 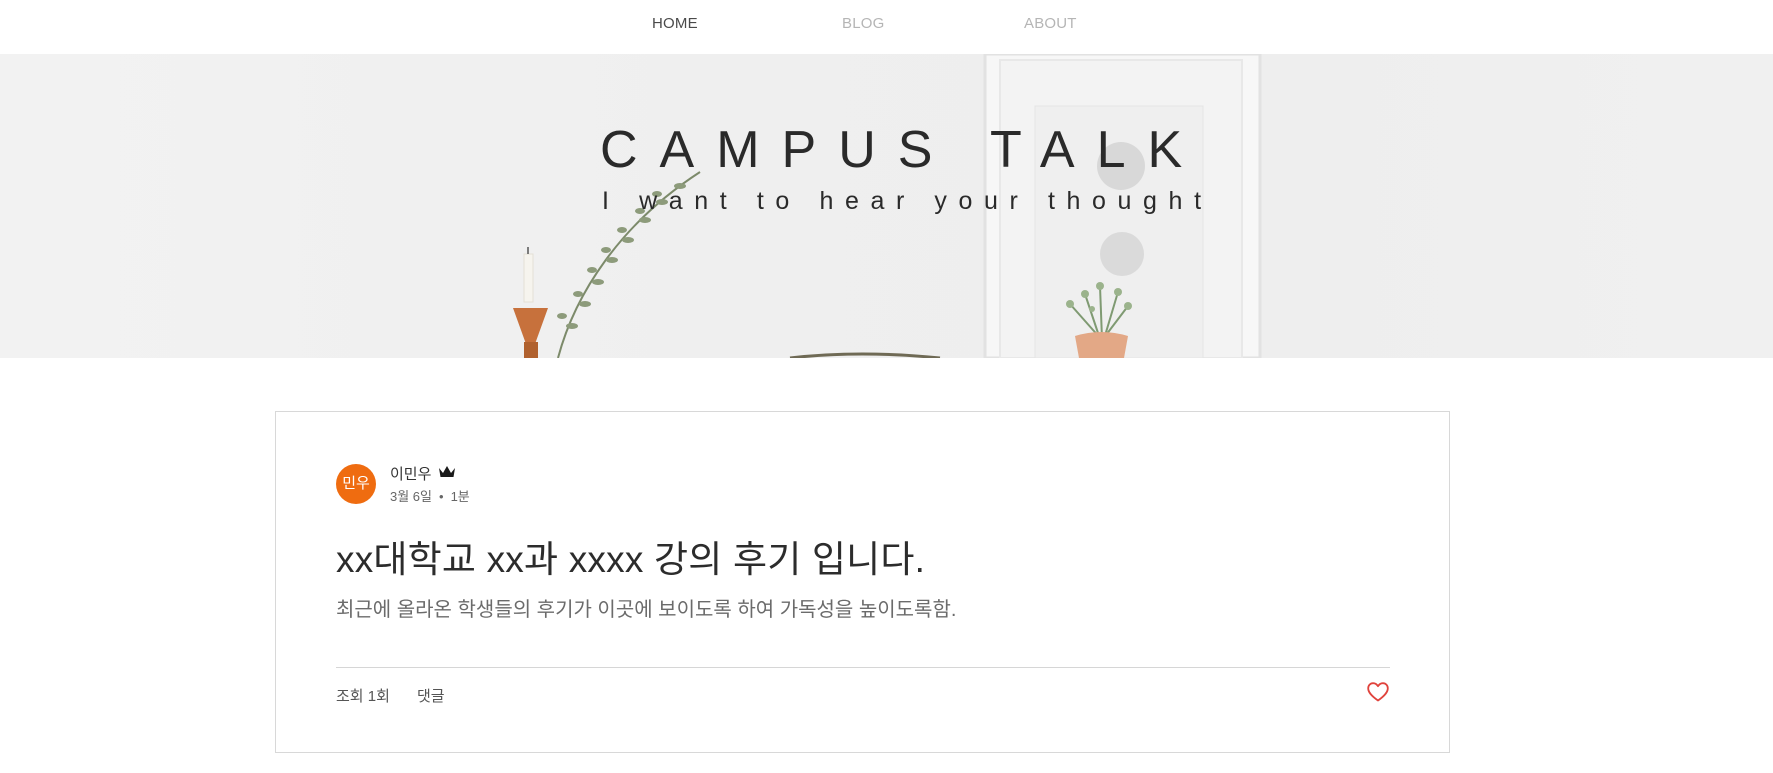 I want to click on post-date: 3월 6일, so click(x=411, y=496).